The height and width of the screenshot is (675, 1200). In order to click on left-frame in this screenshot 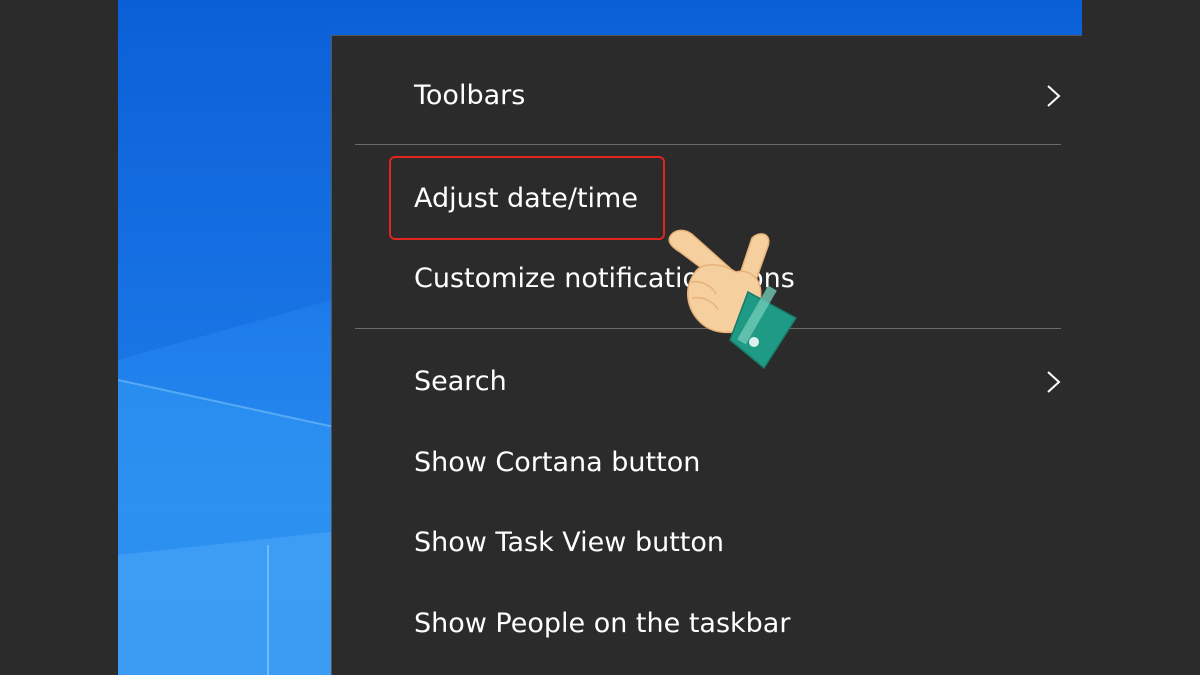, I will do `click(59, 337)`.